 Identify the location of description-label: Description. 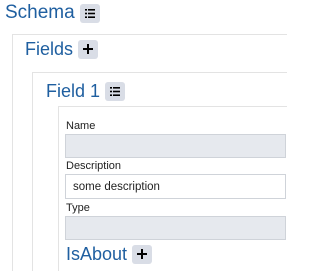
(94, 166).